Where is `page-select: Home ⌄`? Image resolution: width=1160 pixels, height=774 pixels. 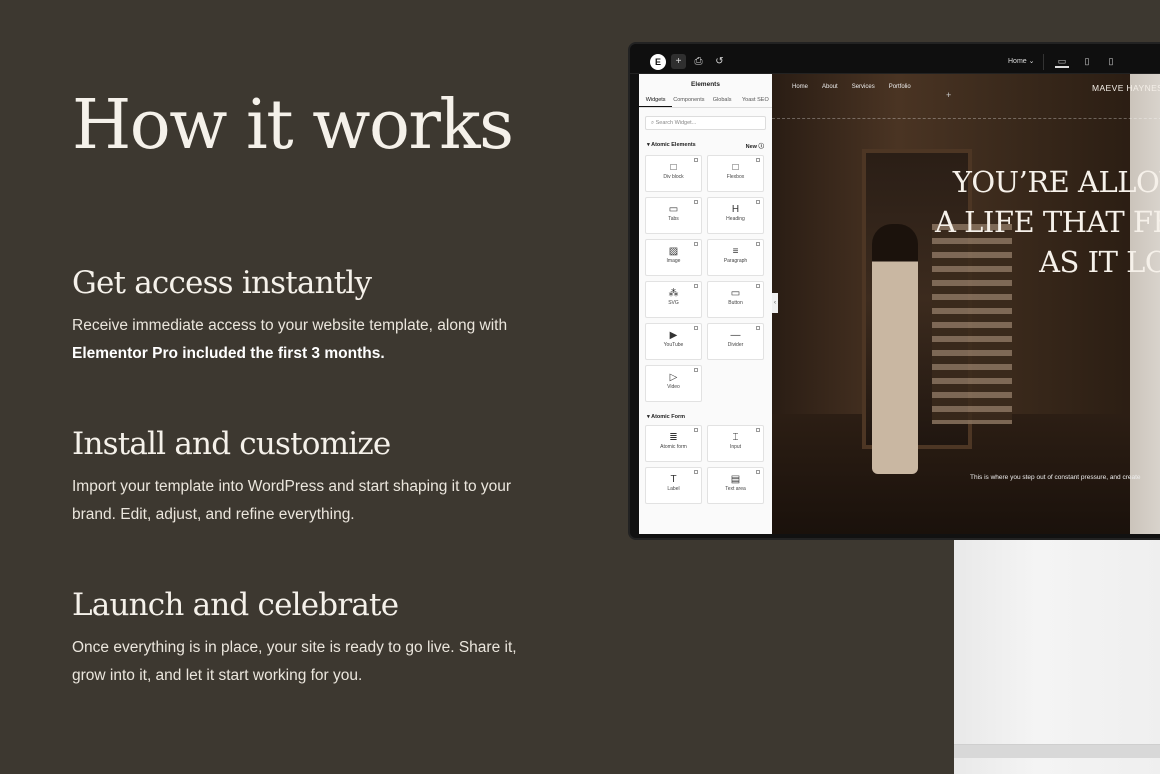
page-select: Home ⌄ is located at coordinates (1022, 62).